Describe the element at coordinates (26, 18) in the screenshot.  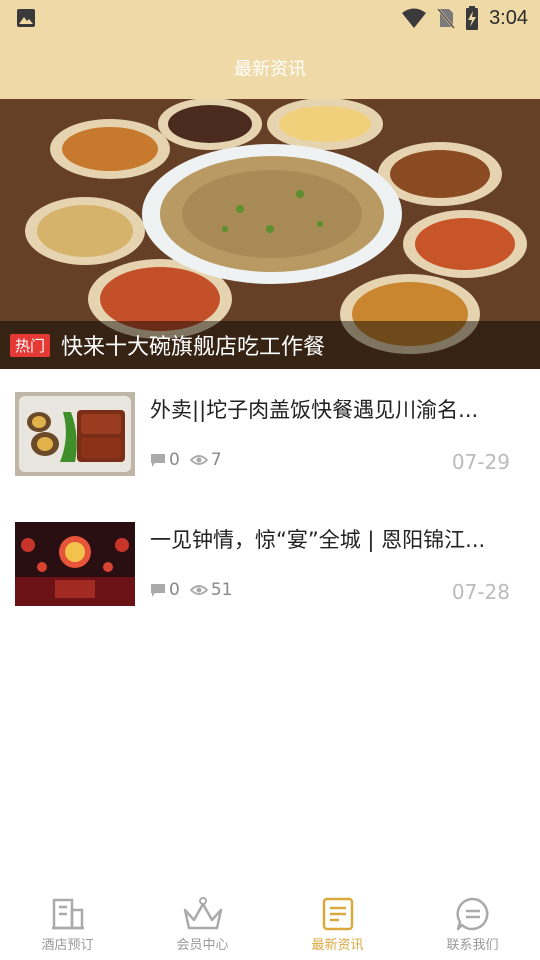
I see `image-notification-icon` at that location.